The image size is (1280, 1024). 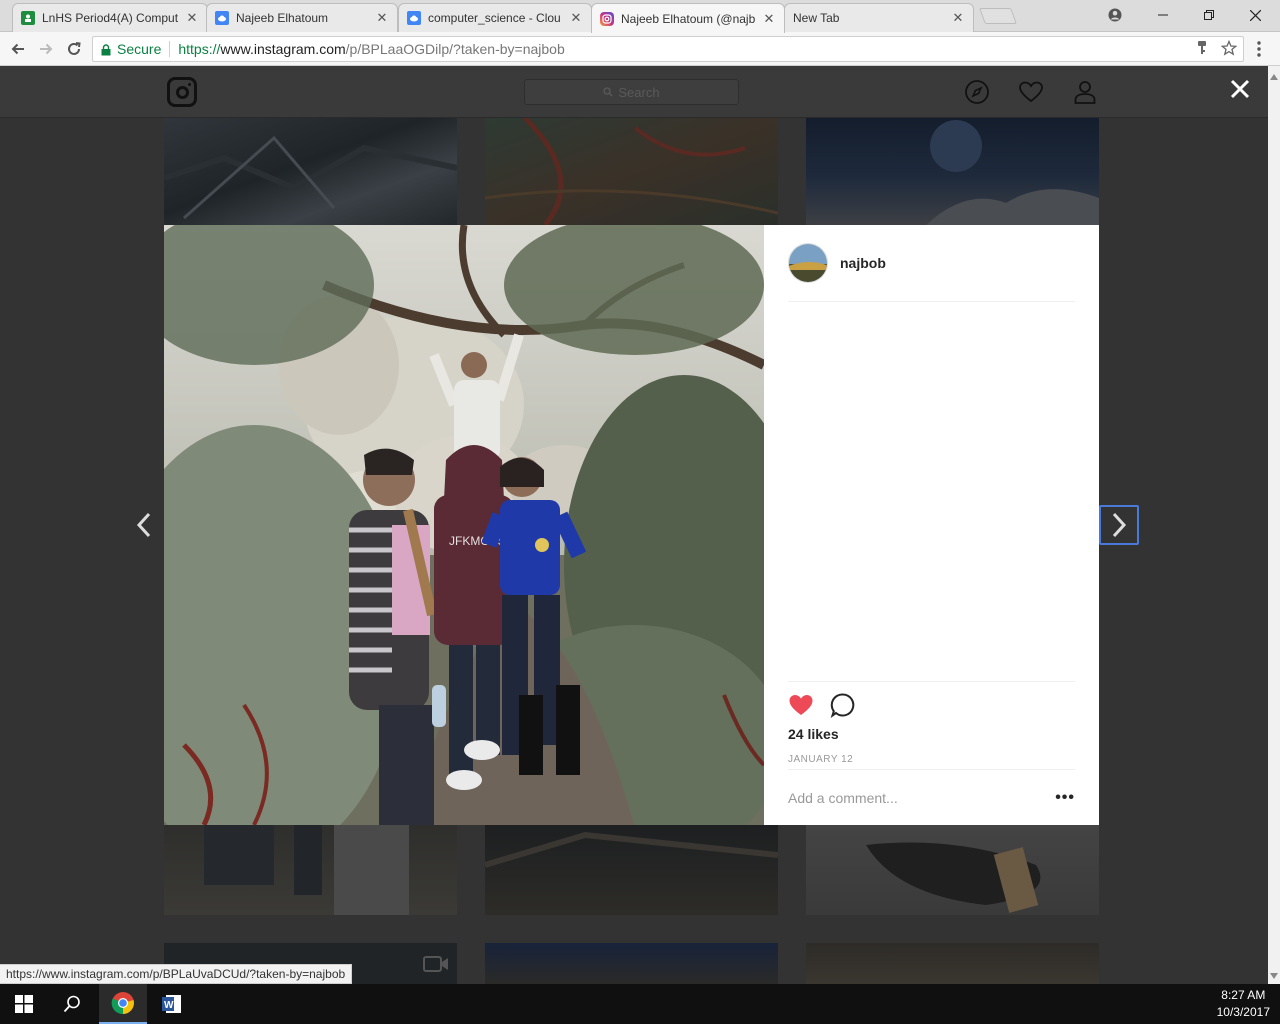 I want to click on close-window-button, so click(x=1255, y=15).